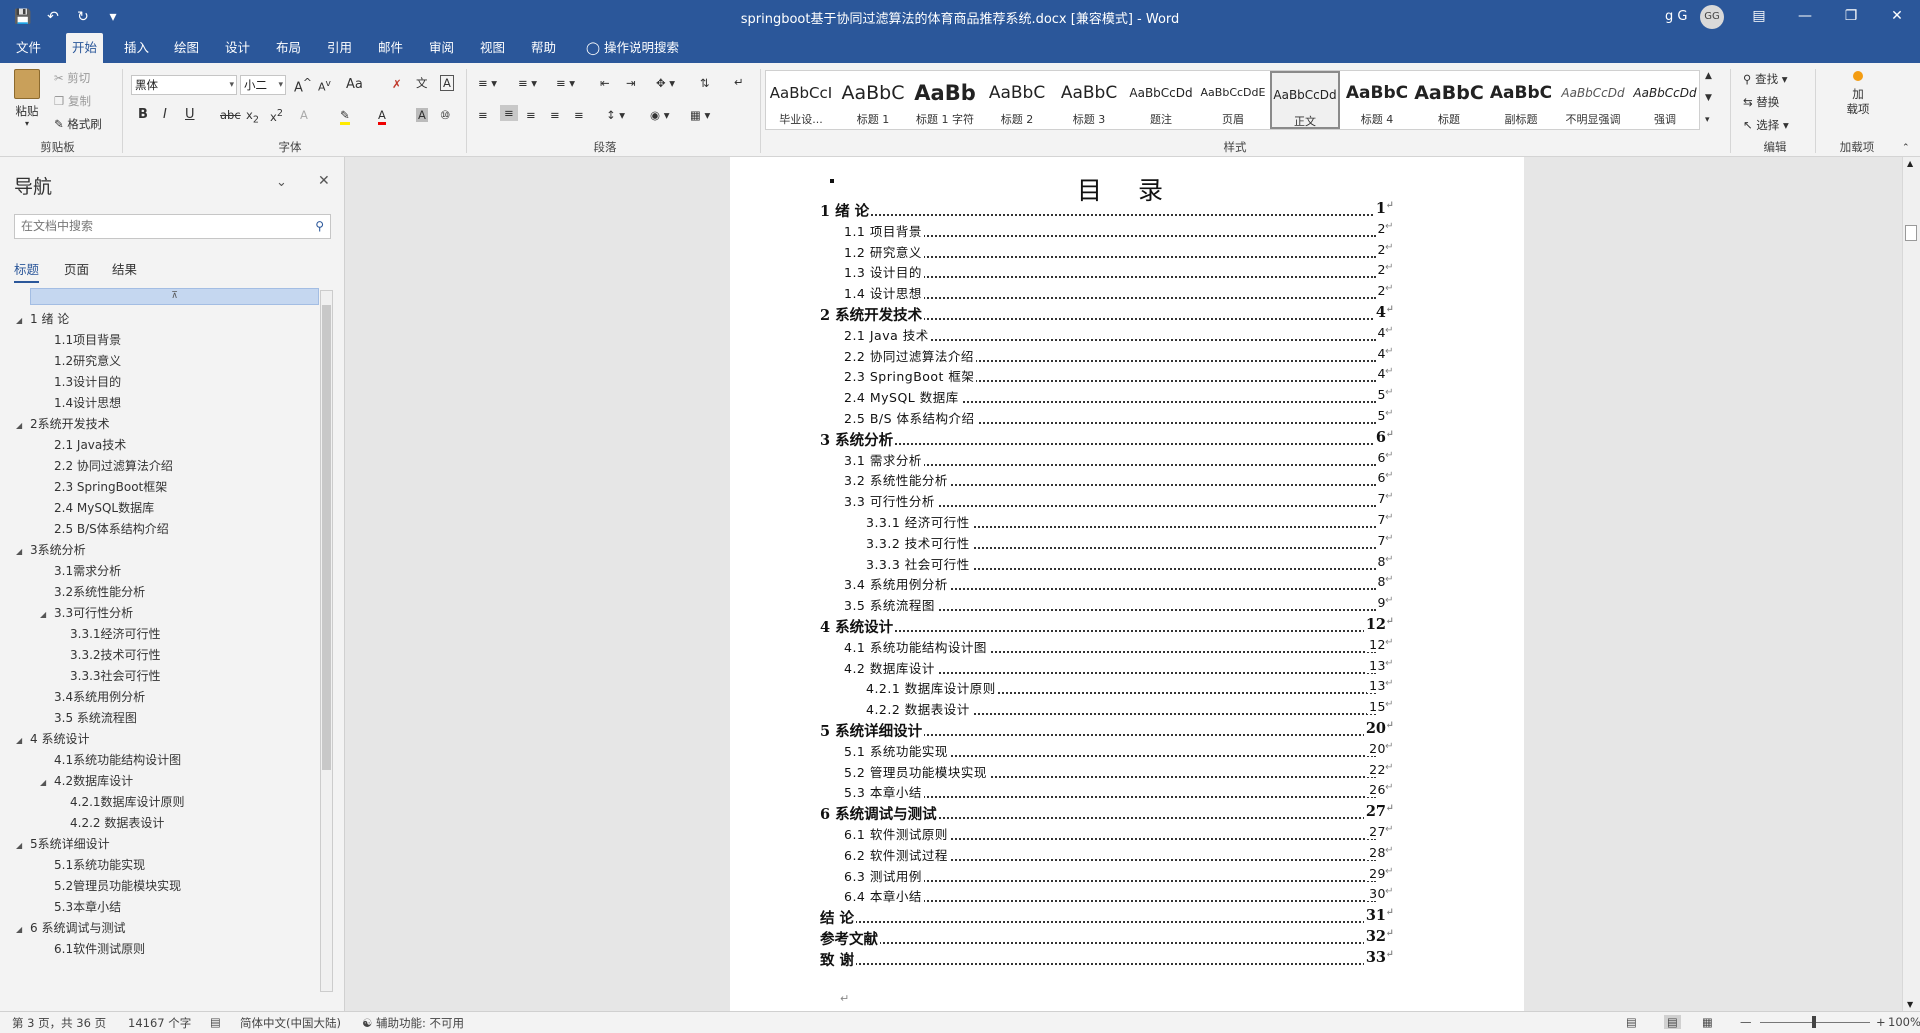 The image size is (1920, 1033). Describe the element at coordinates (1707, 1022) in the screenshot. I see `web-layout-icon: ▦` at that location.